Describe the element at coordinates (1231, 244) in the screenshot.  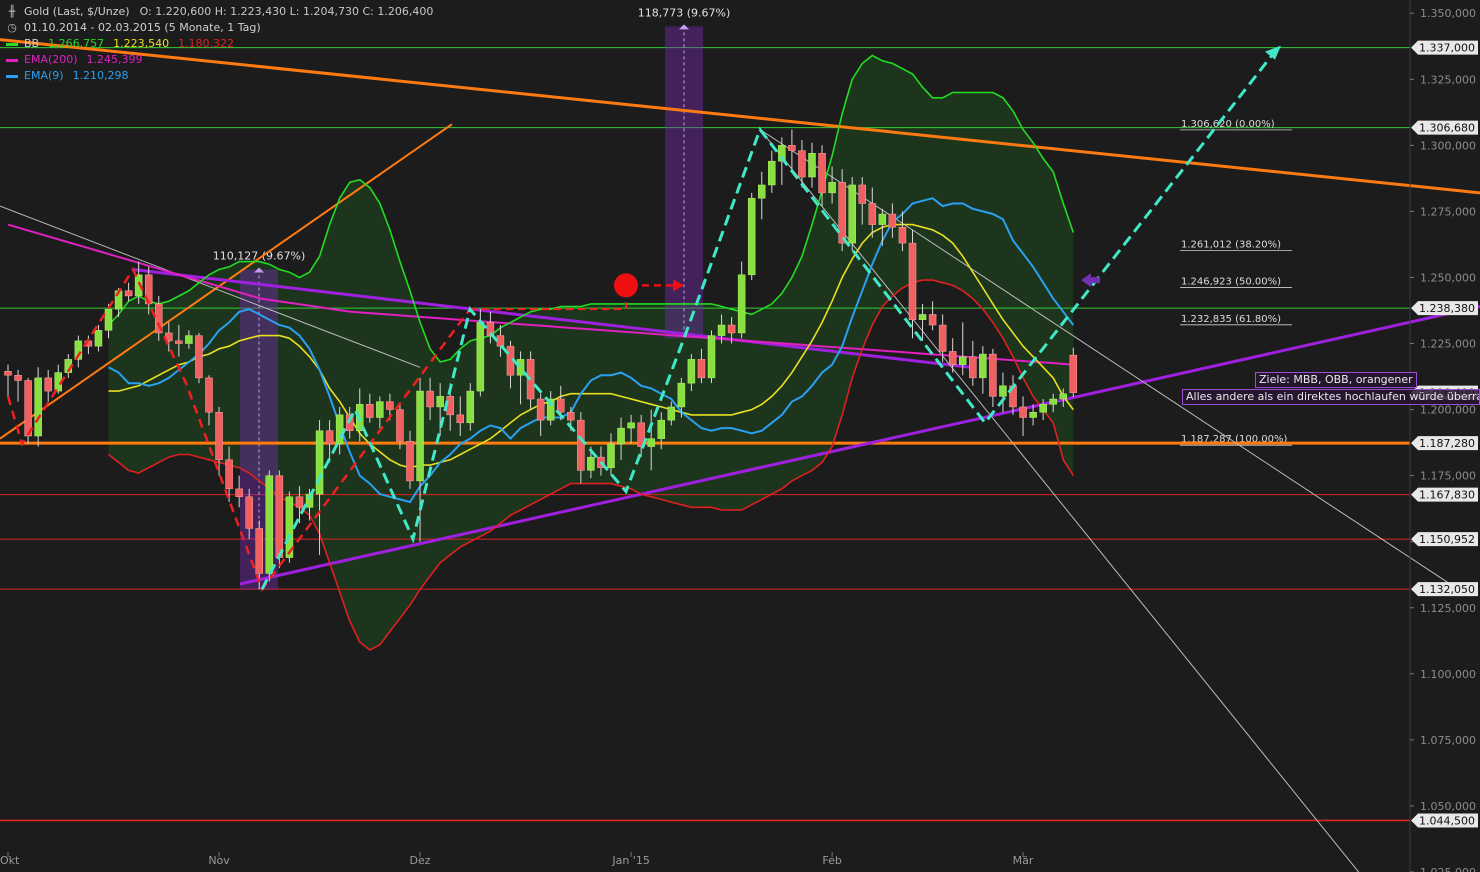
I see `fib-label-1: 1.261,012 (38.20%)` at that location.